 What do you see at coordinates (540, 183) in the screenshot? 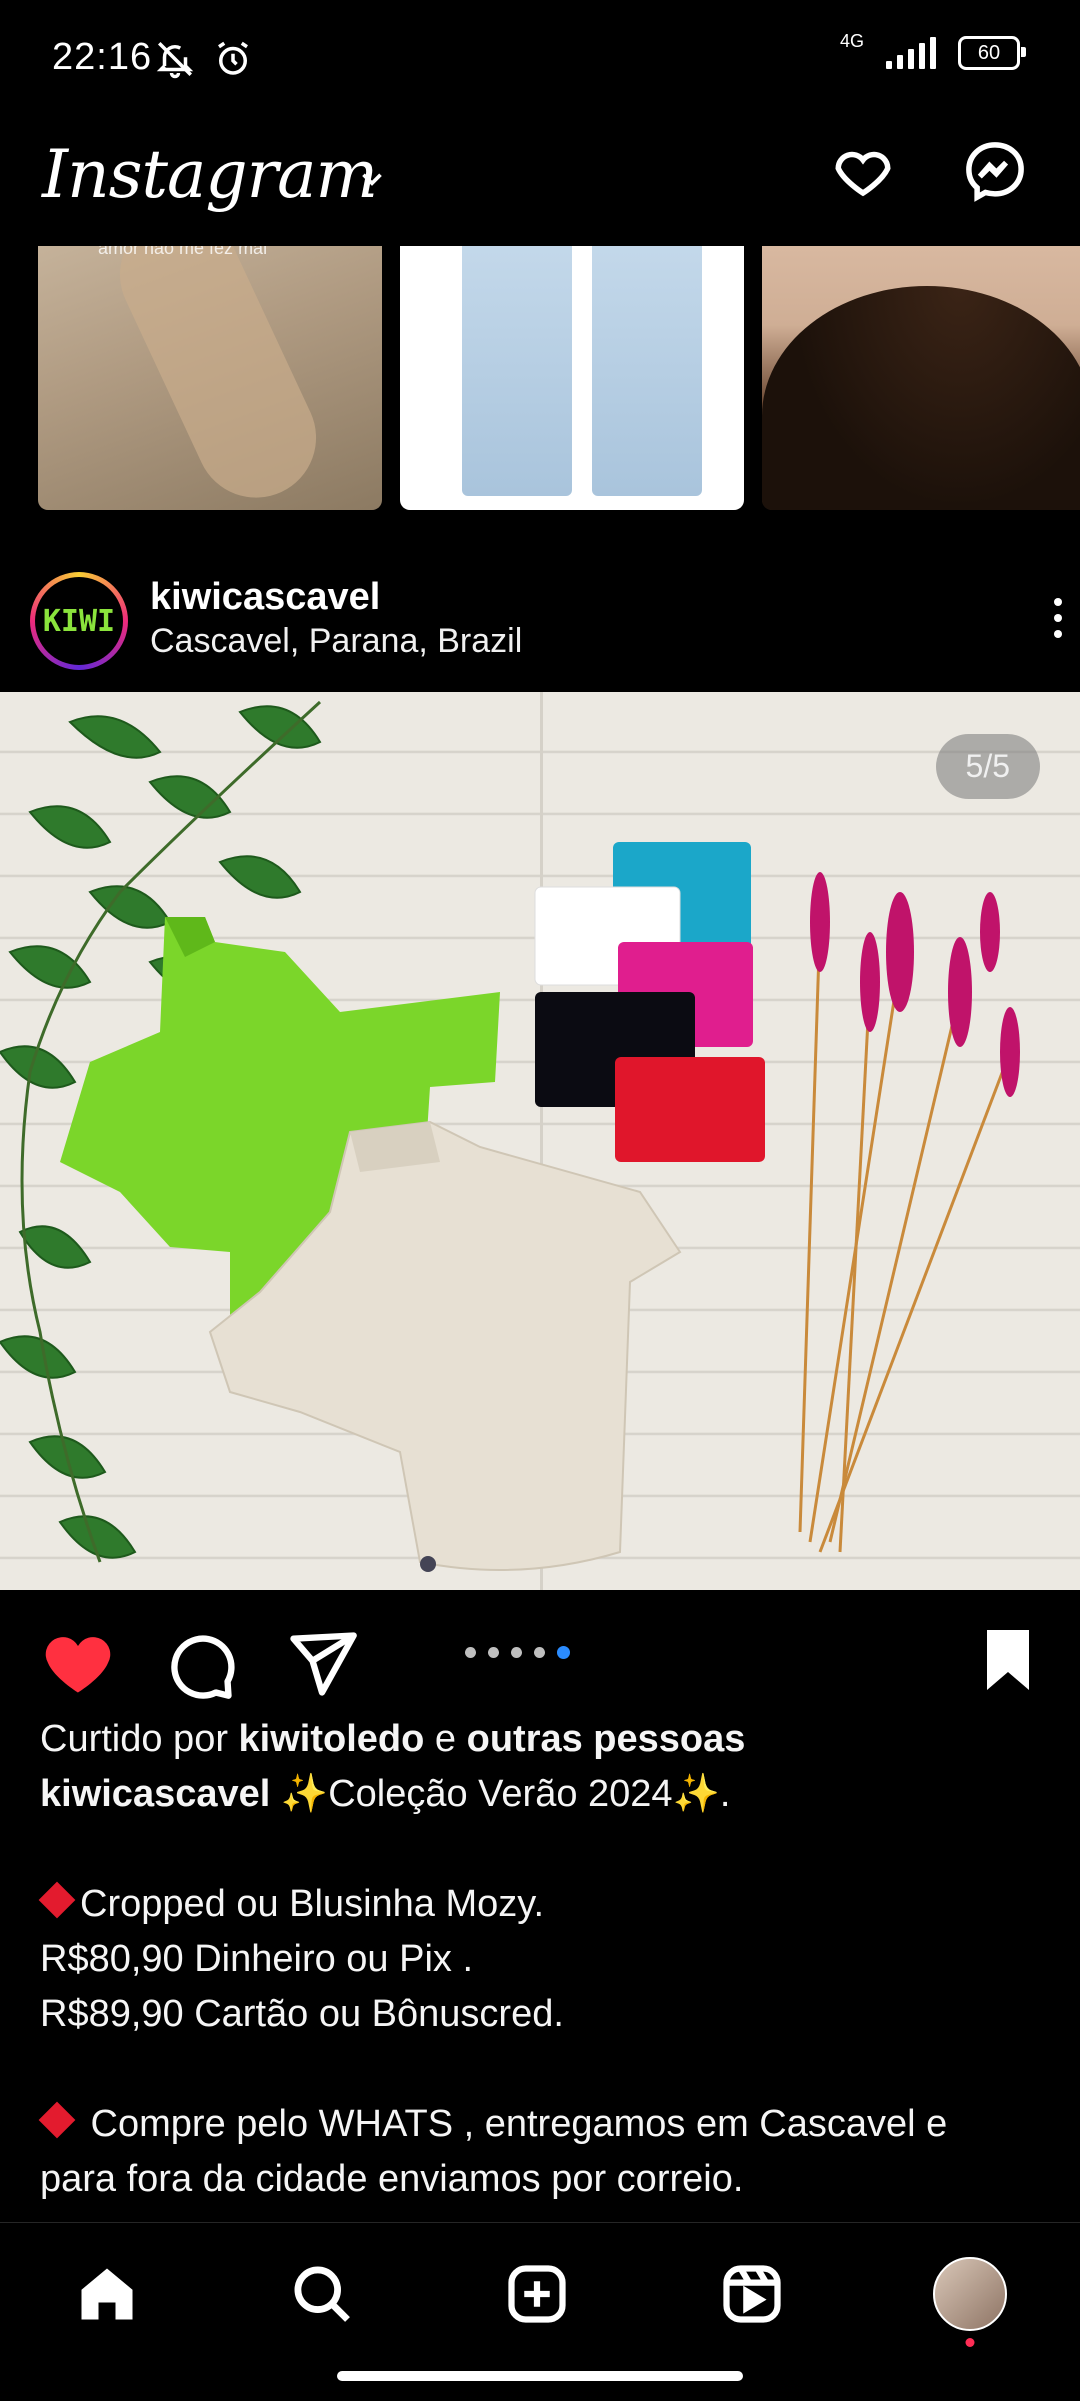
I see `top-bar: Instagram` at bounding box center [540, 183].